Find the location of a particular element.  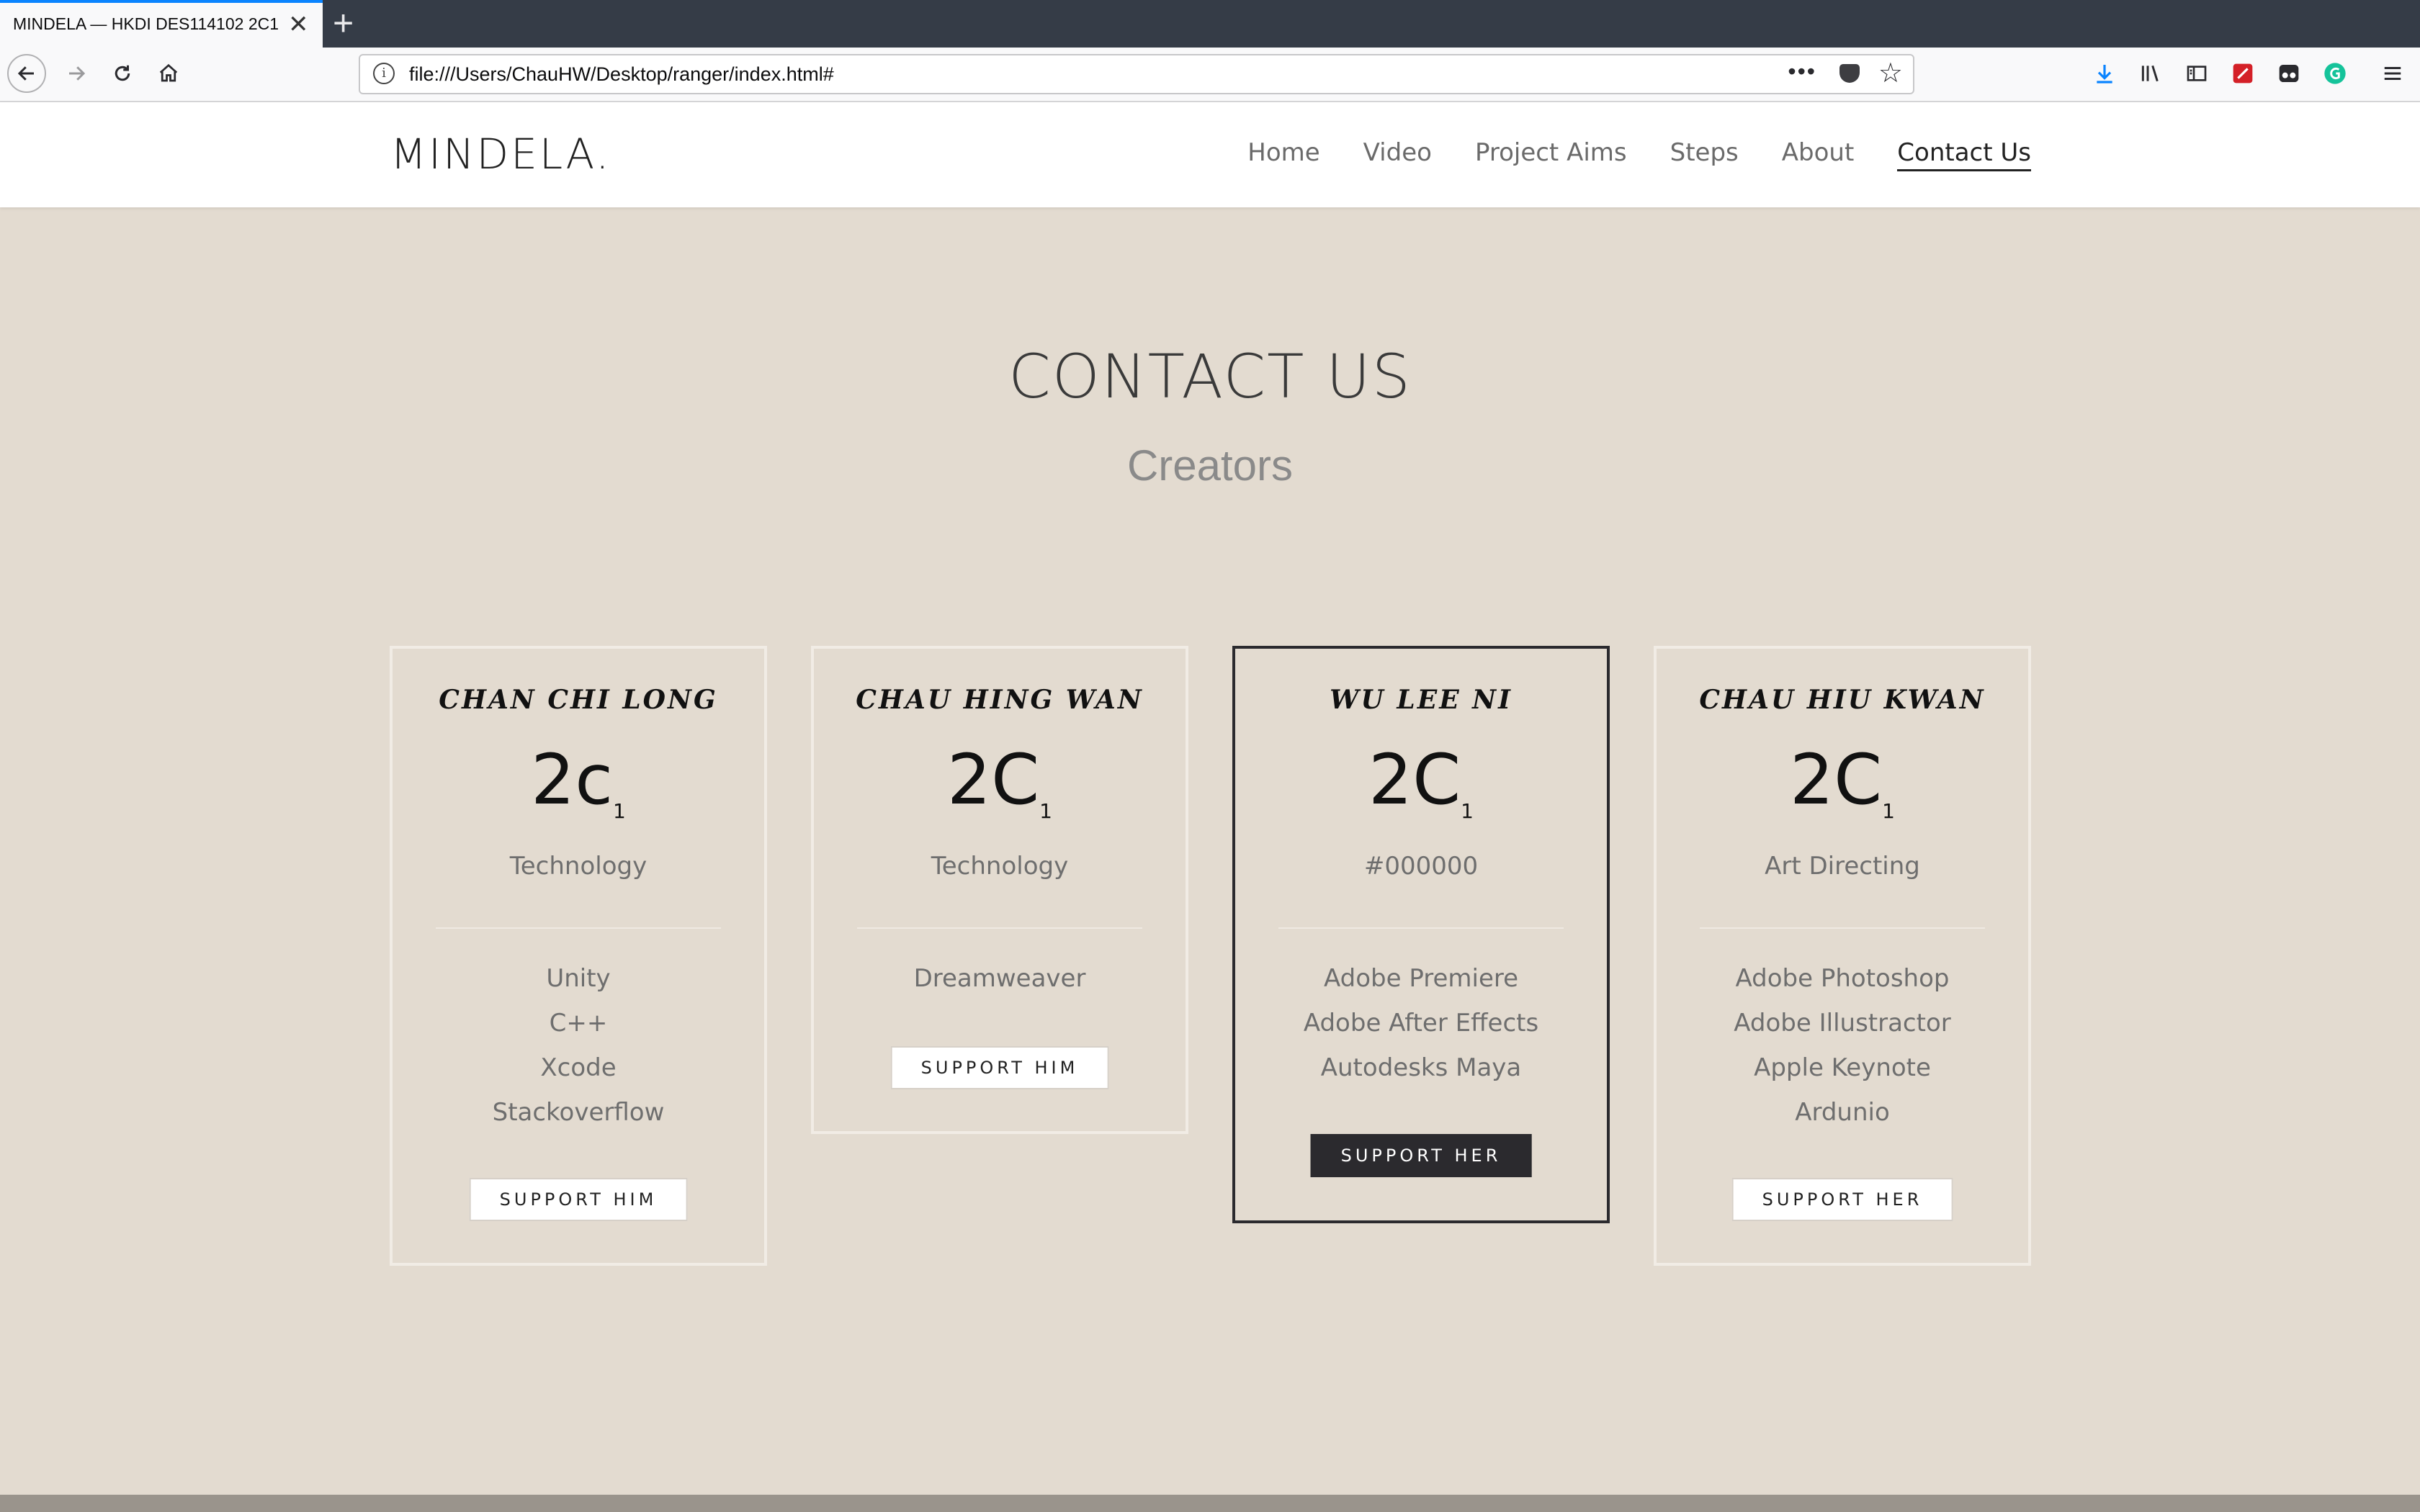

creator-class: 2c1 is located at coordinates (578, 781).